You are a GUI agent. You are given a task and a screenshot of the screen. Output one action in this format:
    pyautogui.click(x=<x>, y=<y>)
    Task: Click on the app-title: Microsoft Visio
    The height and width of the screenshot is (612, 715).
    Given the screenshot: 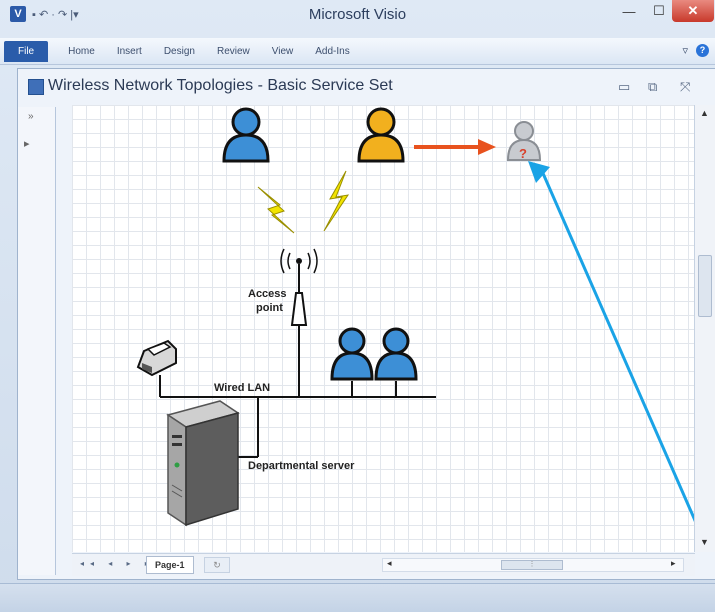 What is the action you would take?
    pyautogui.click(x=357, y=14)
    